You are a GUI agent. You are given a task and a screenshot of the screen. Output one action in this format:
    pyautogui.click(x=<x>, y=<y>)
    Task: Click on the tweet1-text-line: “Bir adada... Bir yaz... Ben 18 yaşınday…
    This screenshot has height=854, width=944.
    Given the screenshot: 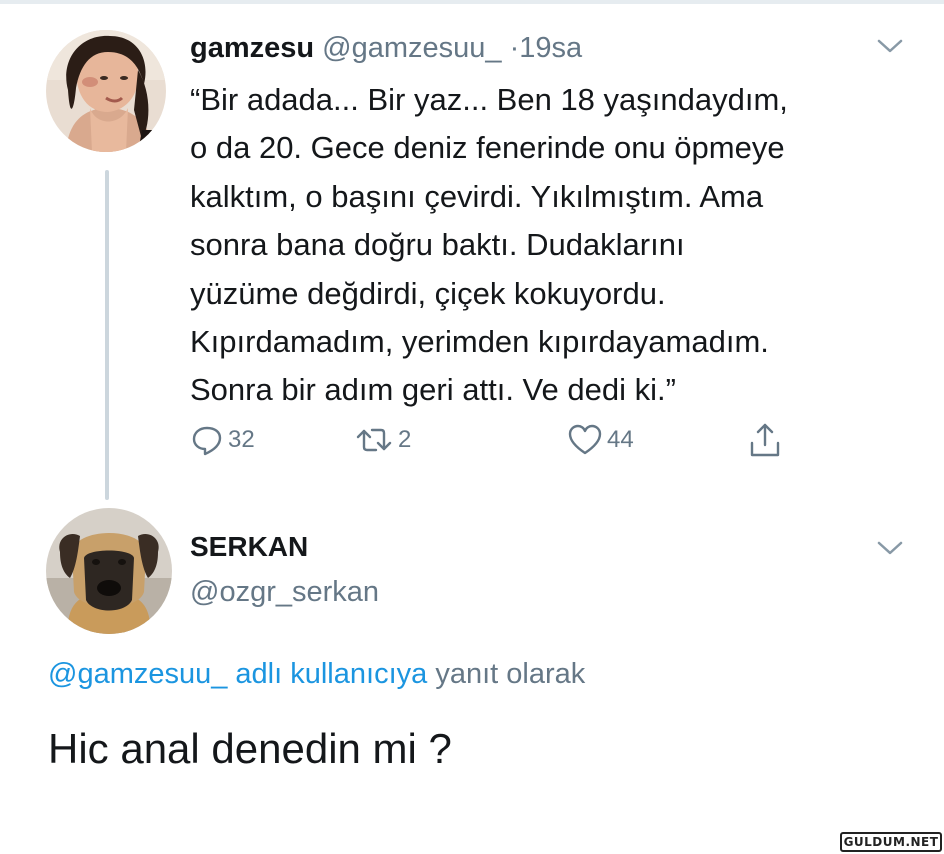 What is the action you would take?
    pyautogui.click(x=489, y=99)
    